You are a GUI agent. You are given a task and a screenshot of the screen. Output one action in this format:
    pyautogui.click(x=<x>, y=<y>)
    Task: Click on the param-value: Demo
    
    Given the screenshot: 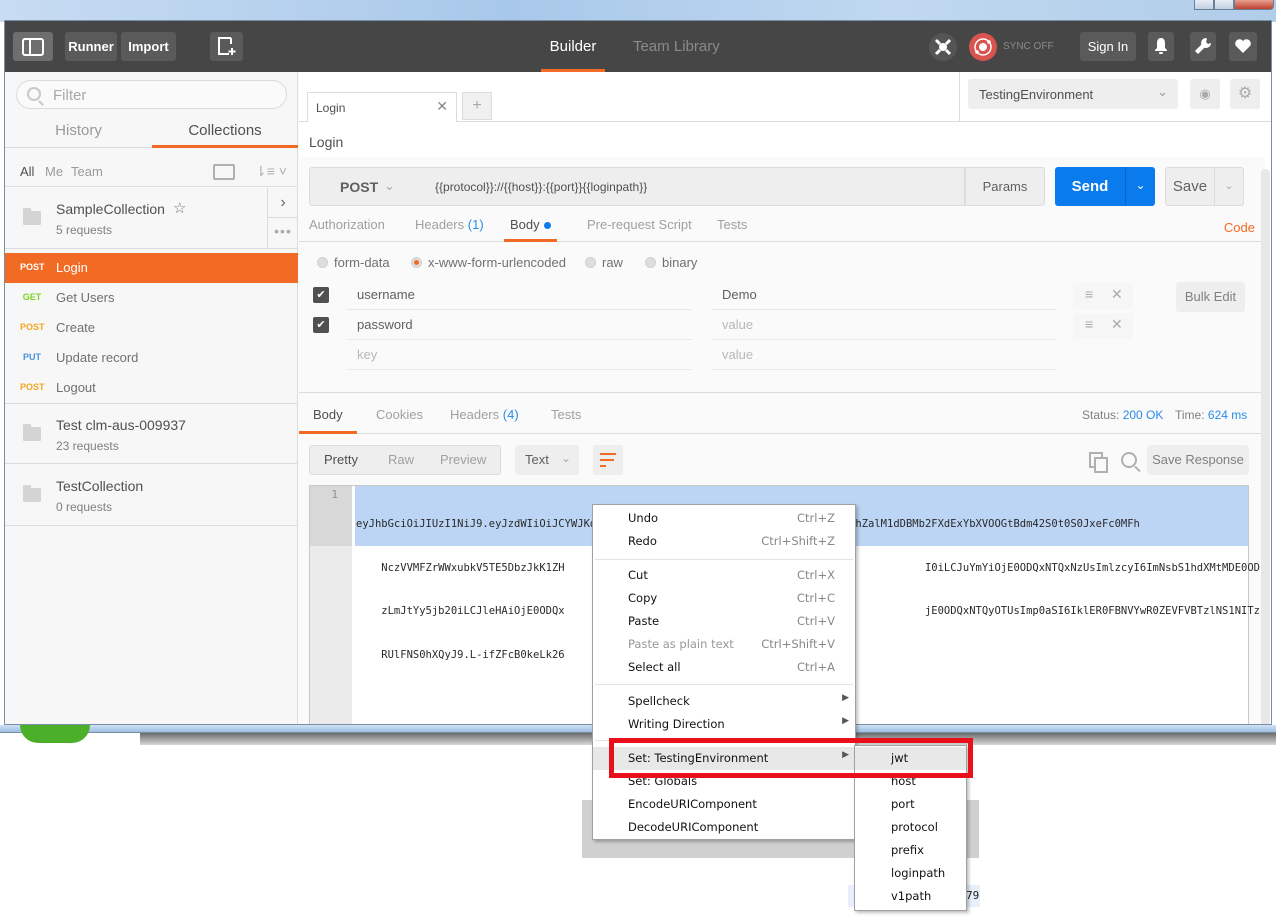 What is the action you would take?
    pyautogui.click(x=884, y=295)
    